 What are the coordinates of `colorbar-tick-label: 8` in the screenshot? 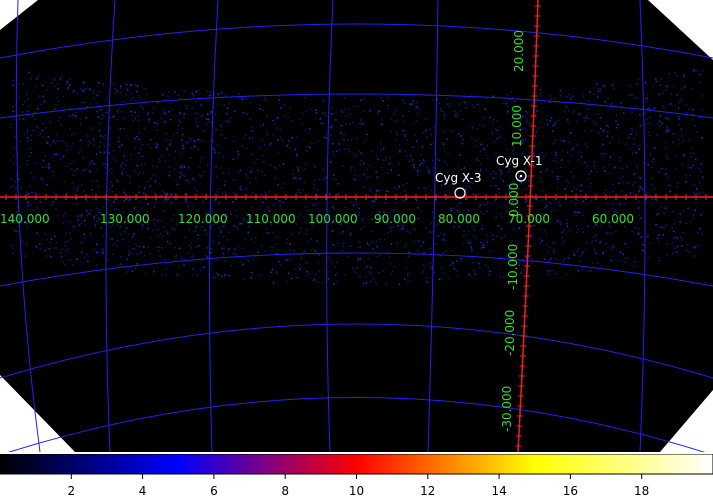 It's located at (285, 491).